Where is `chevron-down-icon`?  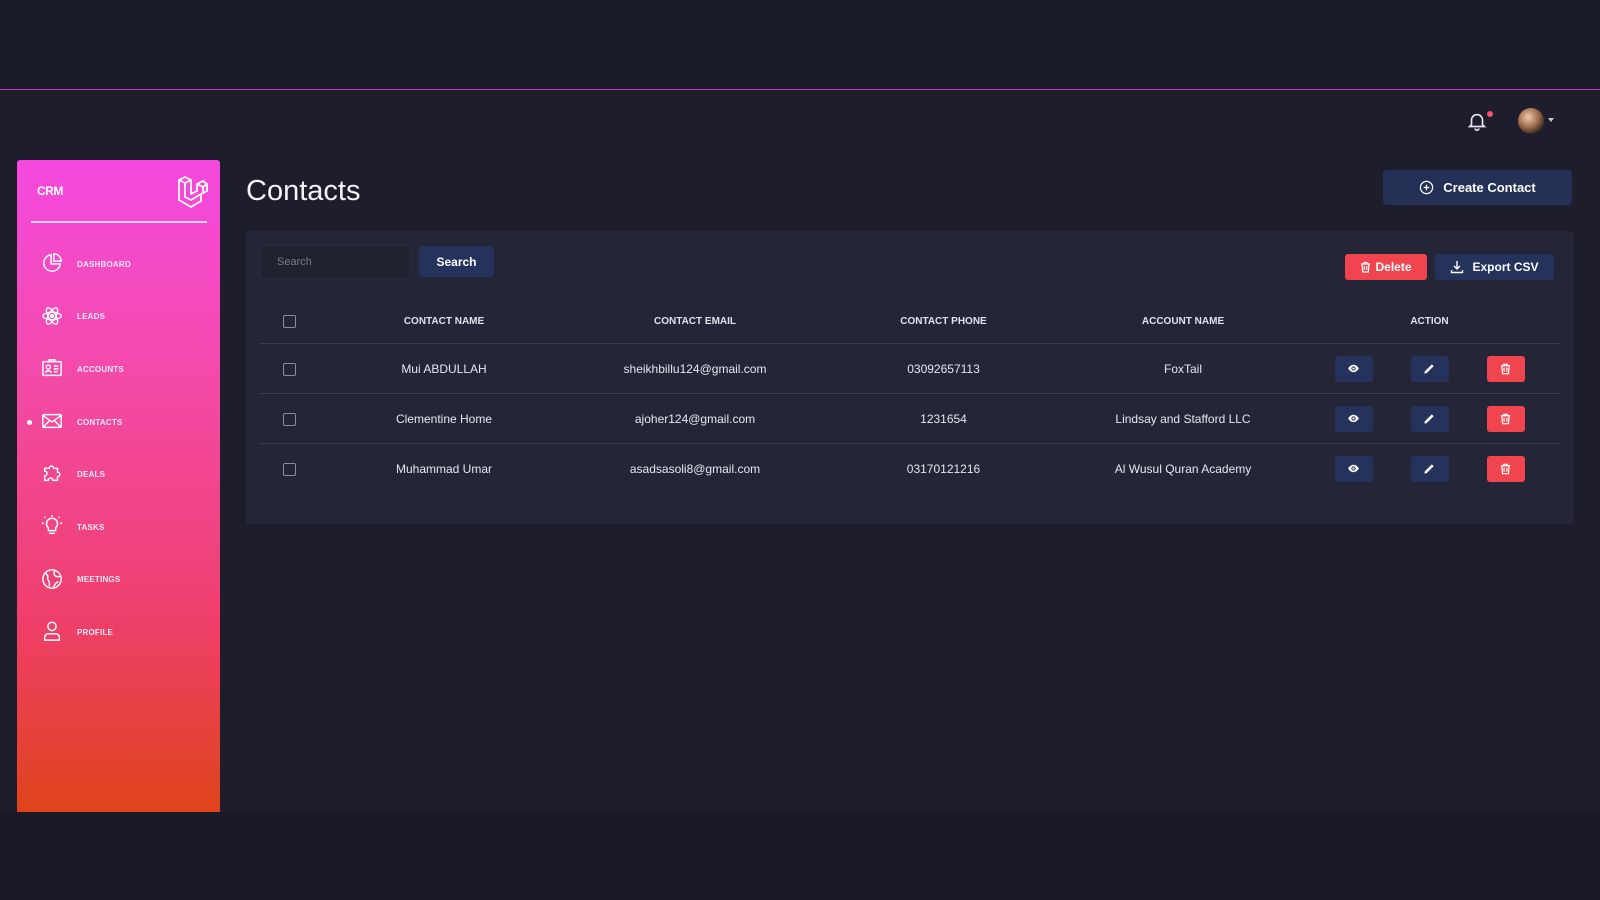 chevron-down-icon is located at coordinates (1551, 120).